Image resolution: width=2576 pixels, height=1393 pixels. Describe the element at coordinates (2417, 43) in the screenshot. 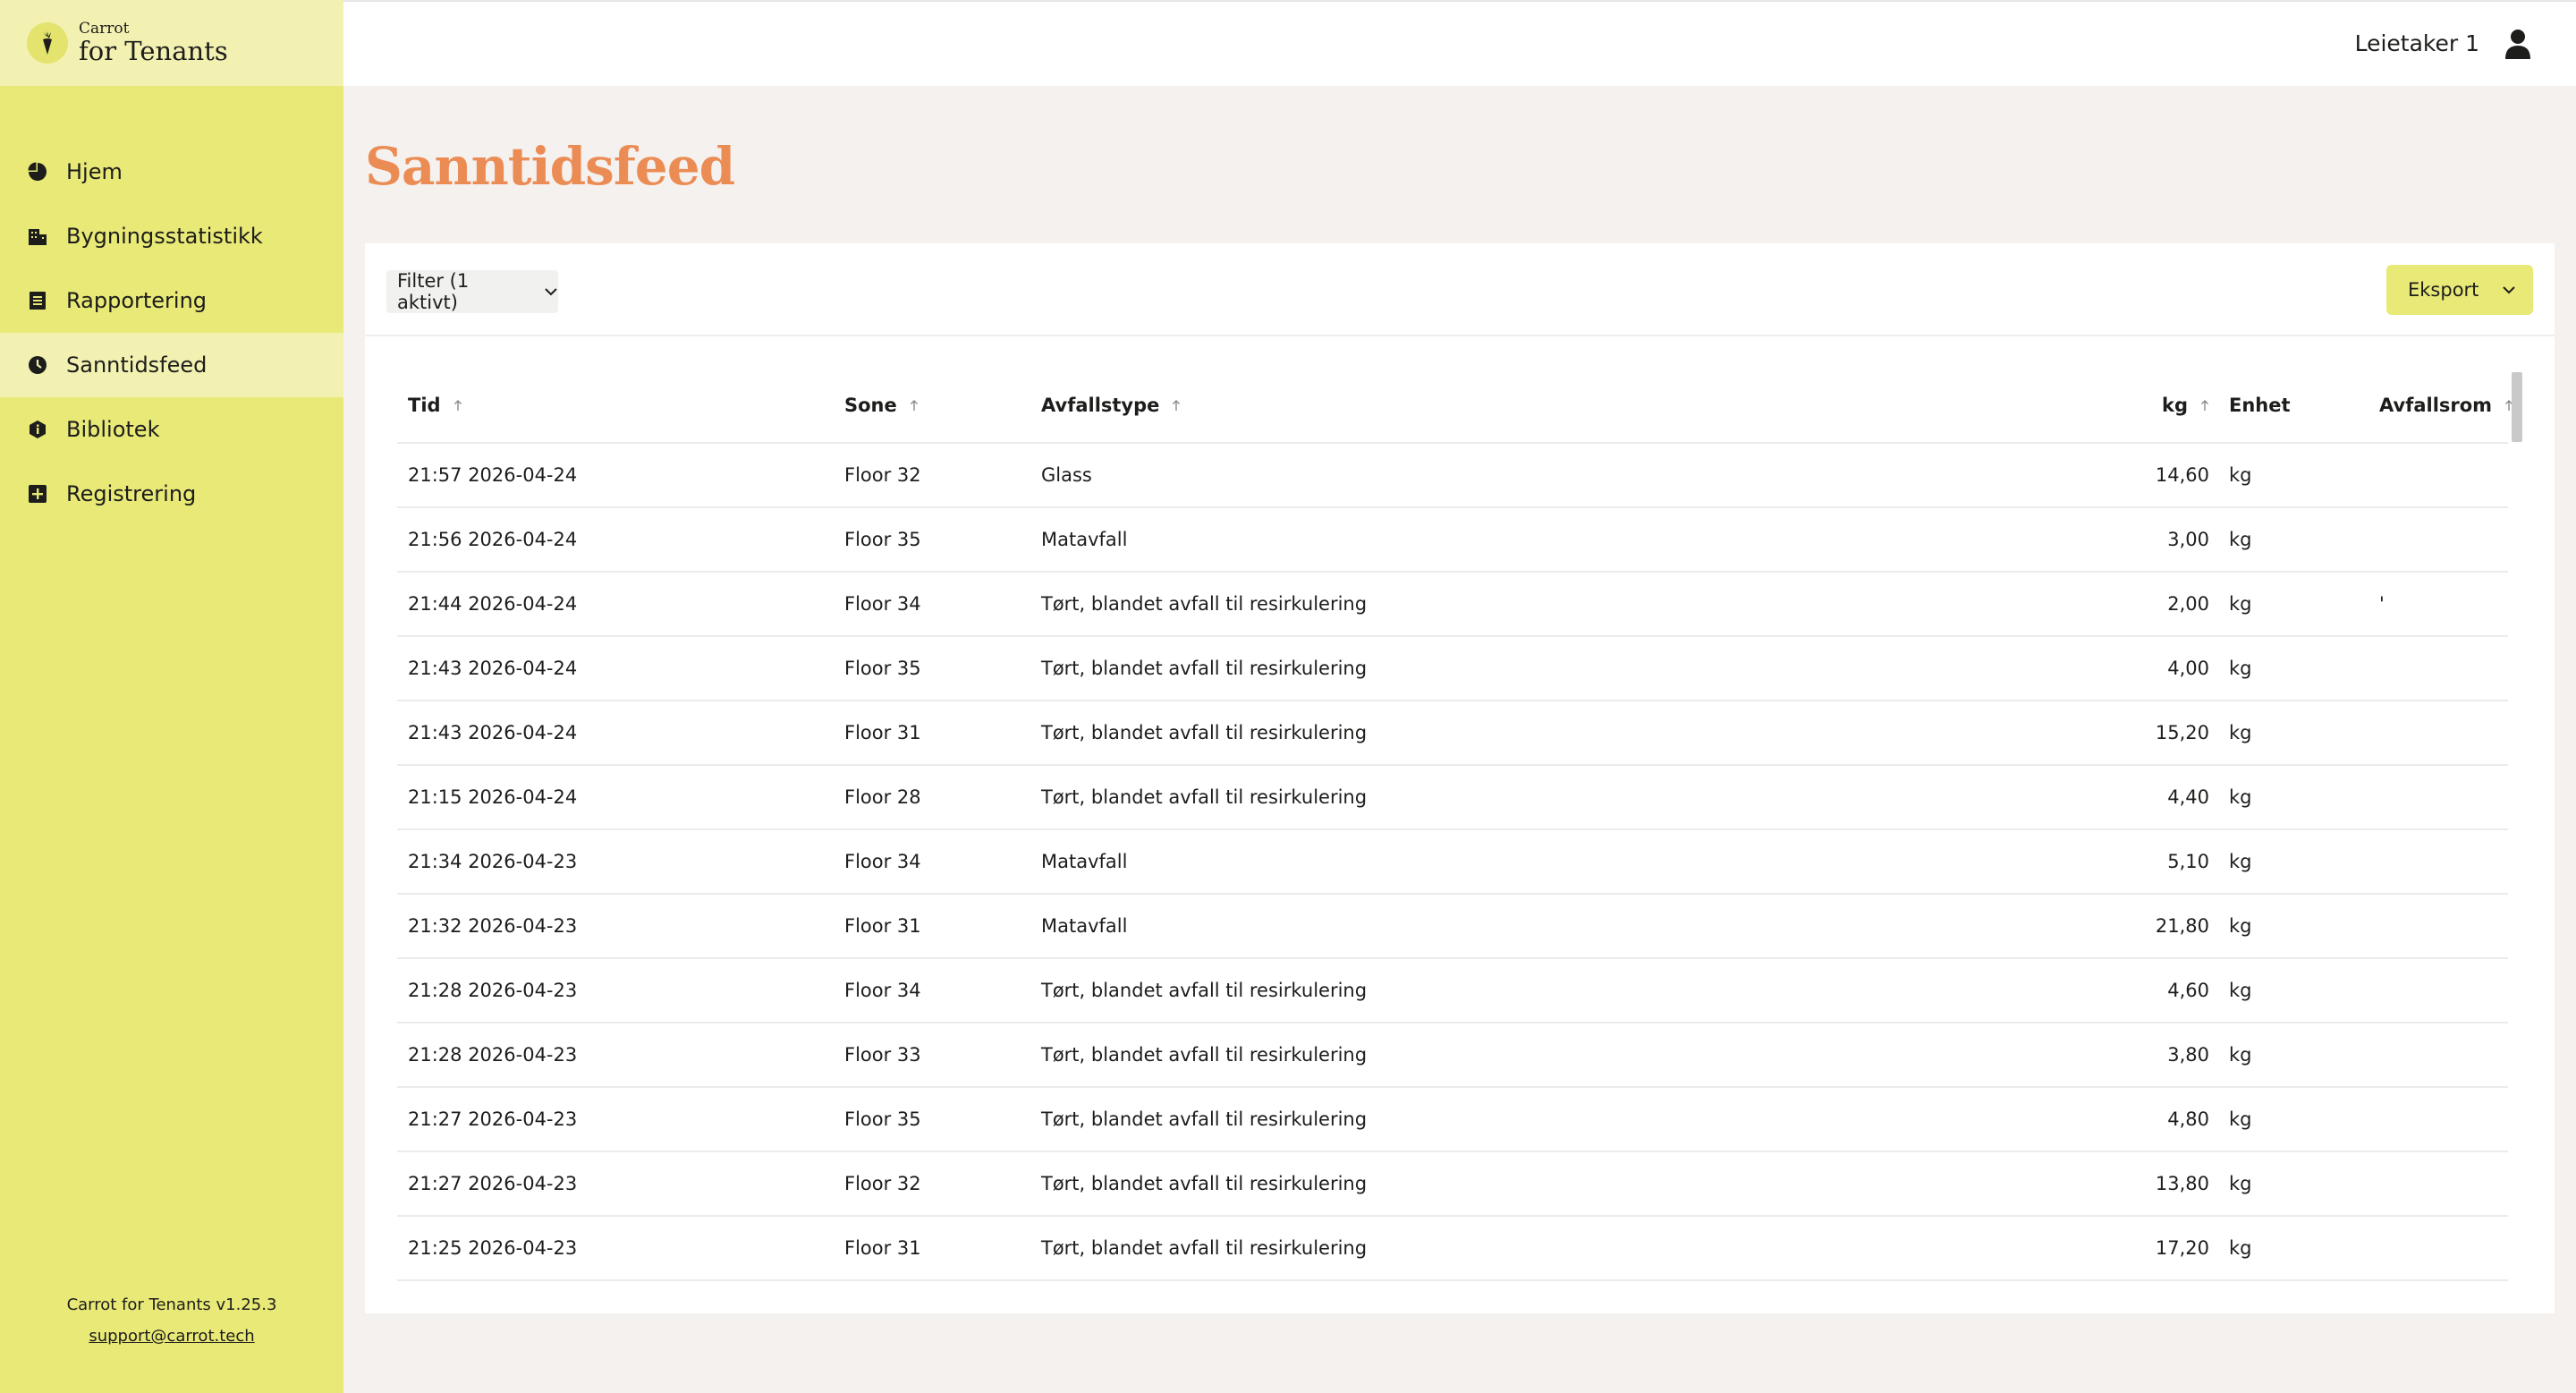

I see `user-name: Leietaker 1` at that location.